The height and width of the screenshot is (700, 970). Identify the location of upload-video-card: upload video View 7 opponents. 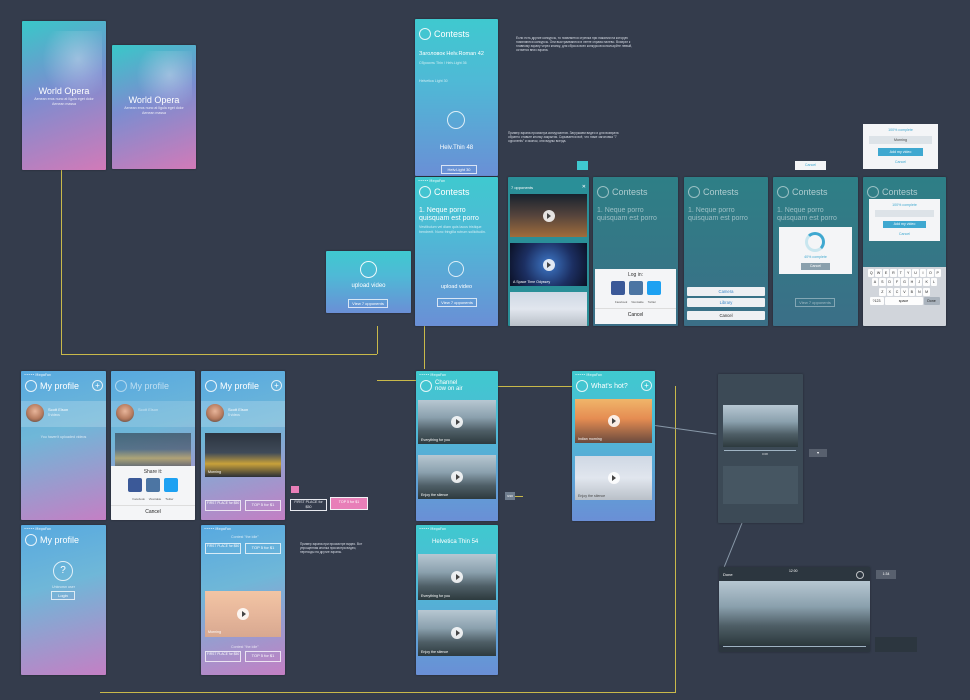
(368, 282).